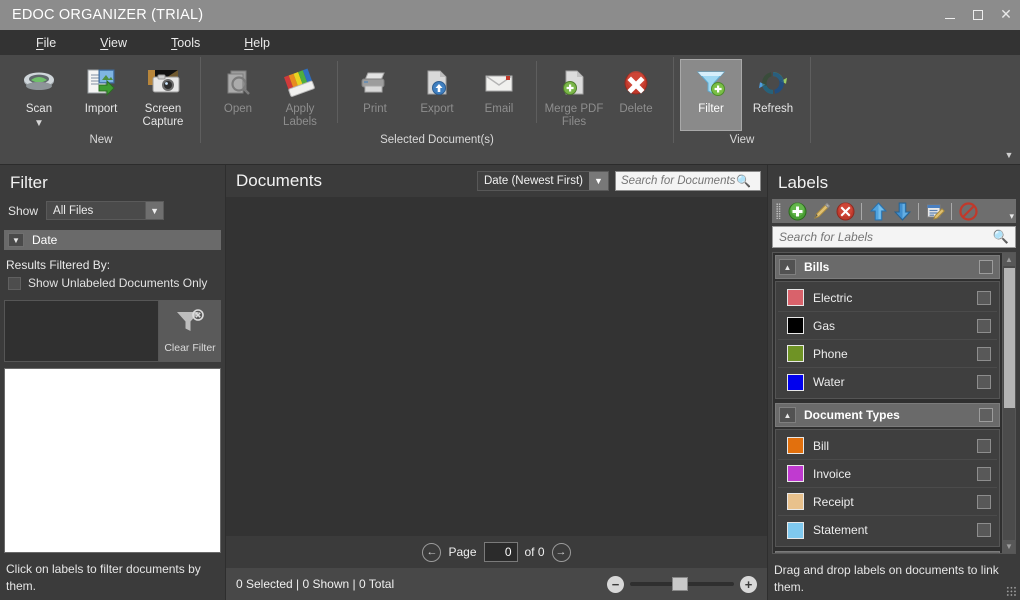 This screenshot has height=600, width=1020. I want to click on scroll-up-icon: ▲, so click(1009, 259).